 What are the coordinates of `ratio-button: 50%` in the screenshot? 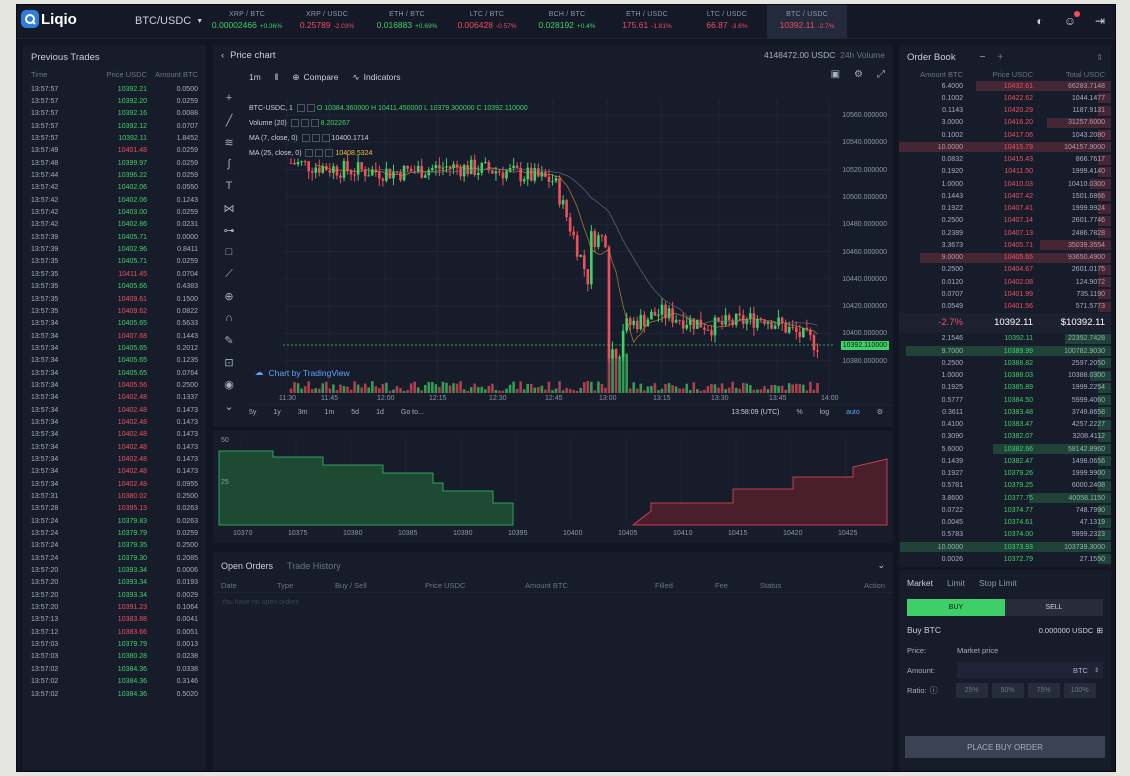 It's located at (1007, 690).